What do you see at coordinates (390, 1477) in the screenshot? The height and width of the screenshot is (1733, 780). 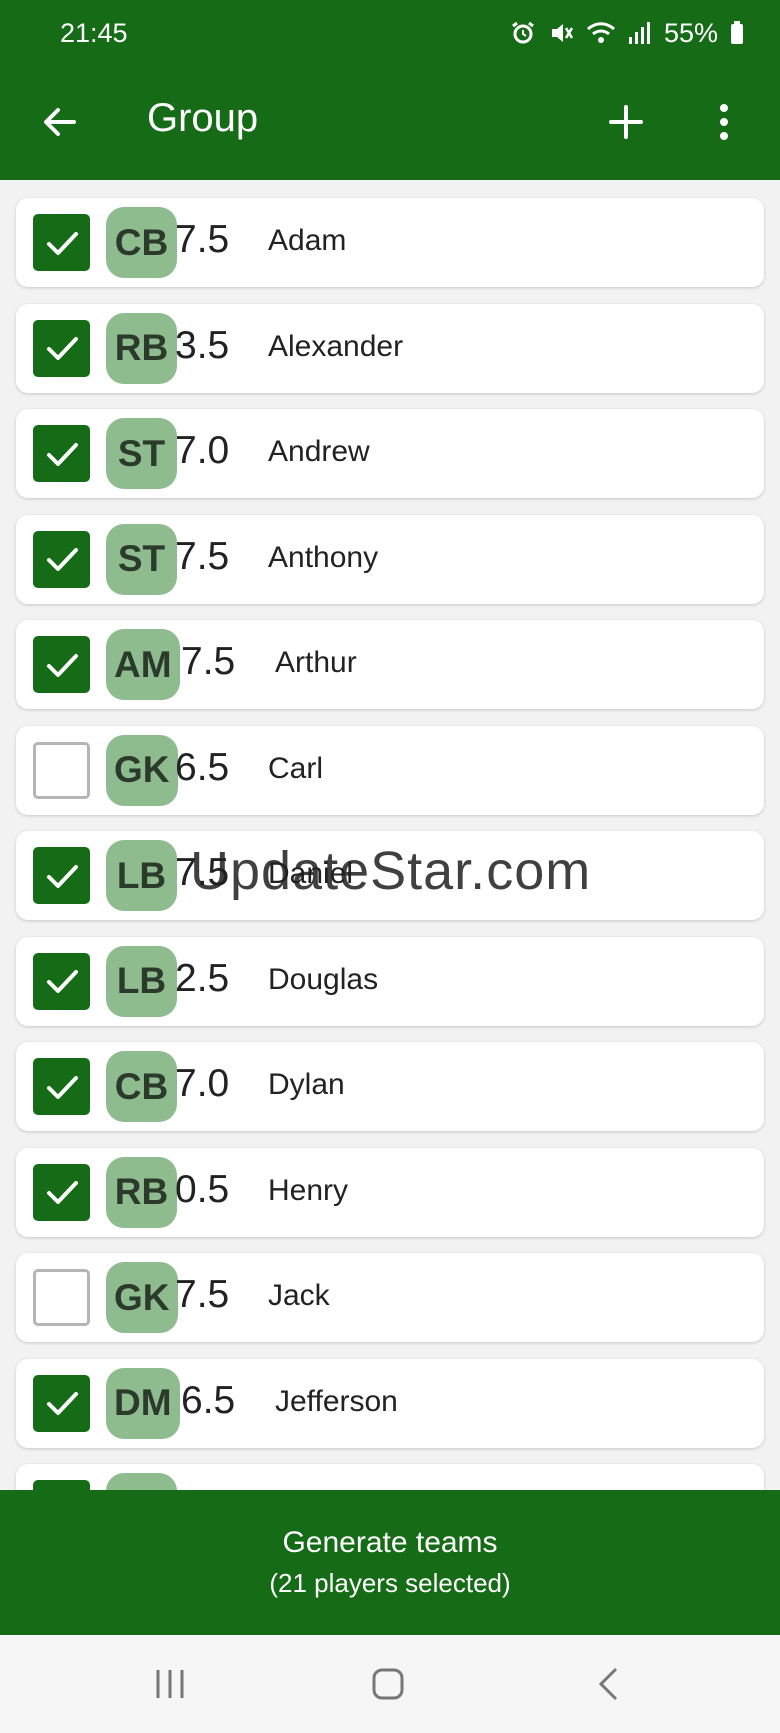 I see `player-row` at bounding box center [390, 1477].